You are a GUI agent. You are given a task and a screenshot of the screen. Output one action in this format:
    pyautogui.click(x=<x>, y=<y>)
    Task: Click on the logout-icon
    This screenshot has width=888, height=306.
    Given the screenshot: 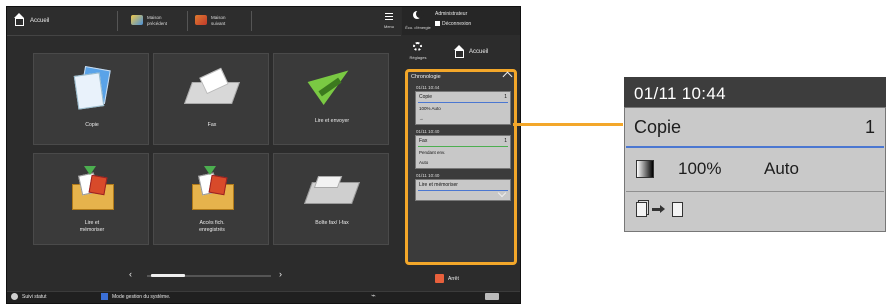 What is the action you would take?
    pyautogui.click(x=437, y=24)
    